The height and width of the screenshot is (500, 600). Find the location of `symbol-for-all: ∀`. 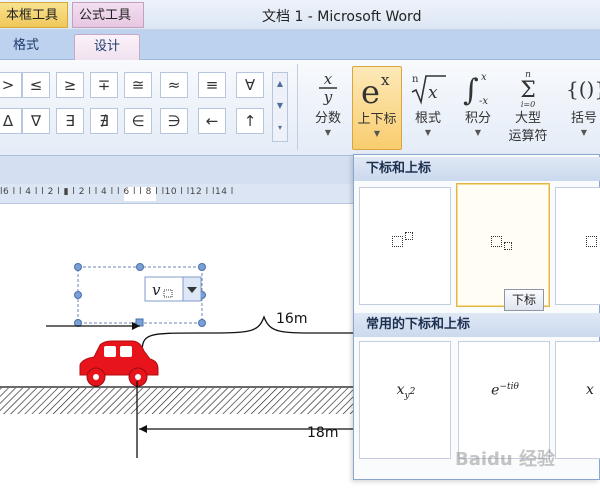

symbol-for-all: ∀ is located at coordinates (250, 85).